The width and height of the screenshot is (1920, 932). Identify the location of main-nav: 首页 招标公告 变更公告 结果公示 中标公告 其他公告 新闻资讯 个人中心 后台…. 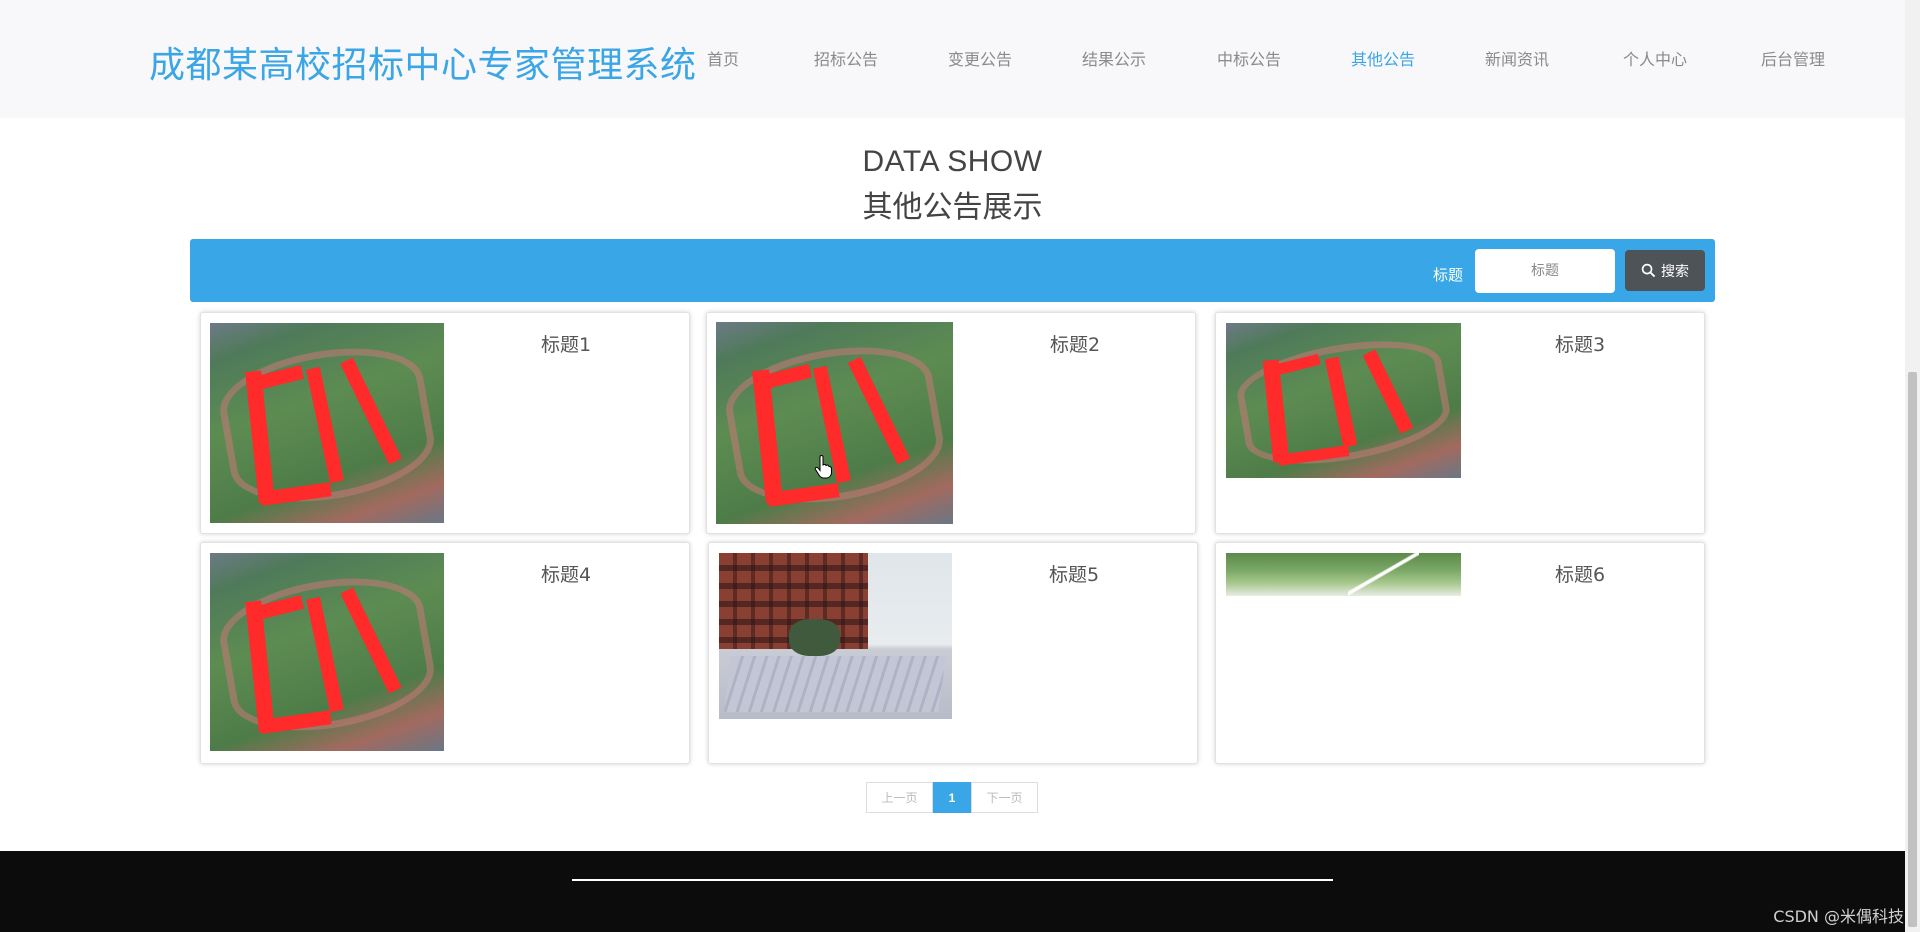
(952, 57).